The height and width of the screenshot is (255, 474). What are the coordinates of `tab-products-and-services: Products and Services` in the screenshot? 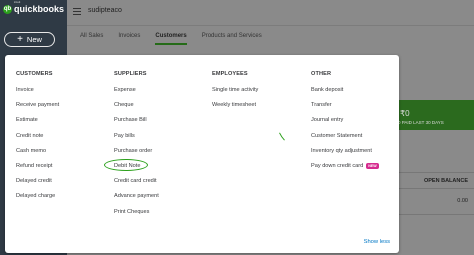 It's located at (232, 39).